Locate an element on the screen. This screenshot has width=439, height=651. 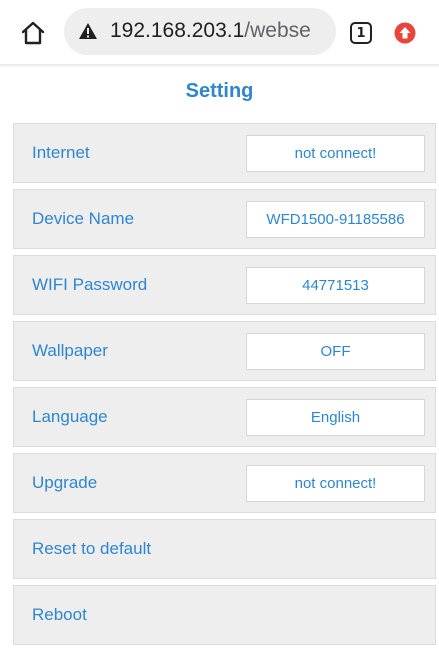
setting-label: Upgrade is located at coordinates (65, 482).